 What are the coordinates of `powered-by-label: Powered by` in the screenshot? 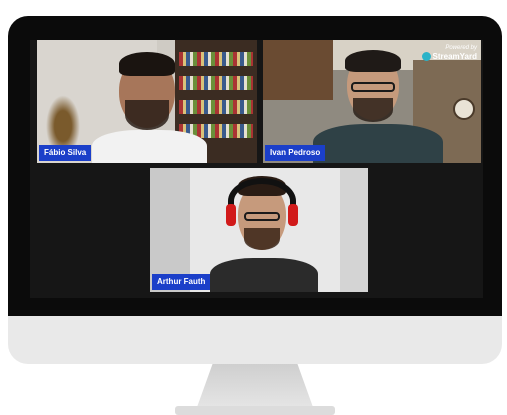 It's located at (461, 48).